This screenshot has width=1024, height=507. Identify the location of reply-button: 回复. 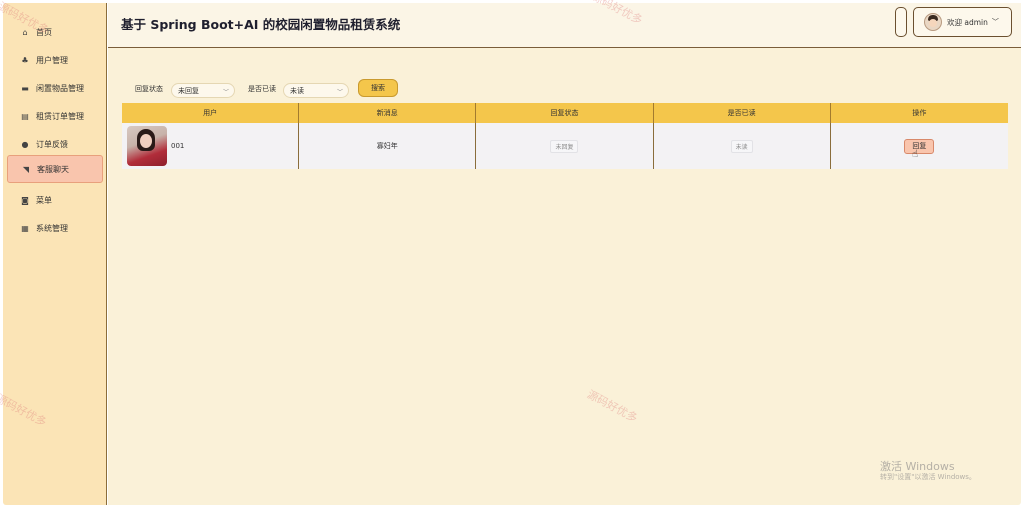
(919, 146).